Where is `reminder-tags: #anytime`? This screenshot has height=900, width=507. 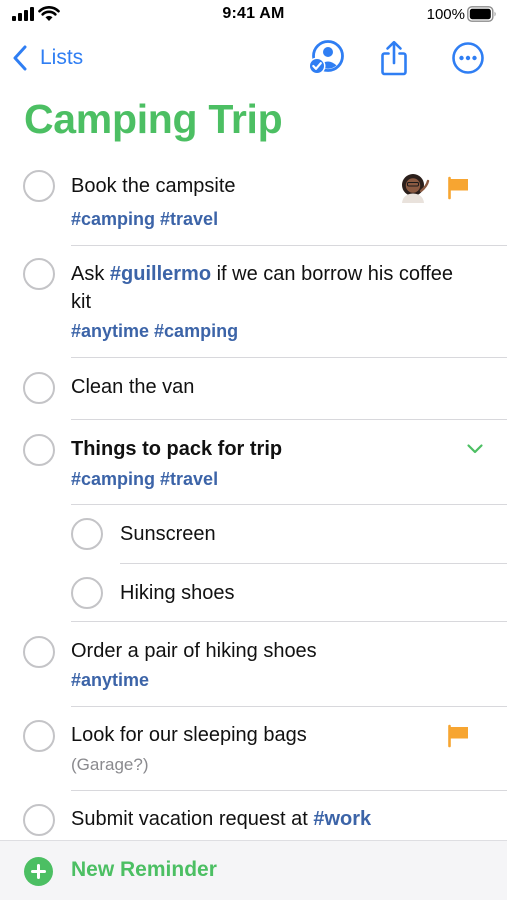 reminder-tags: #anytime is located at coordinates (110, 680).